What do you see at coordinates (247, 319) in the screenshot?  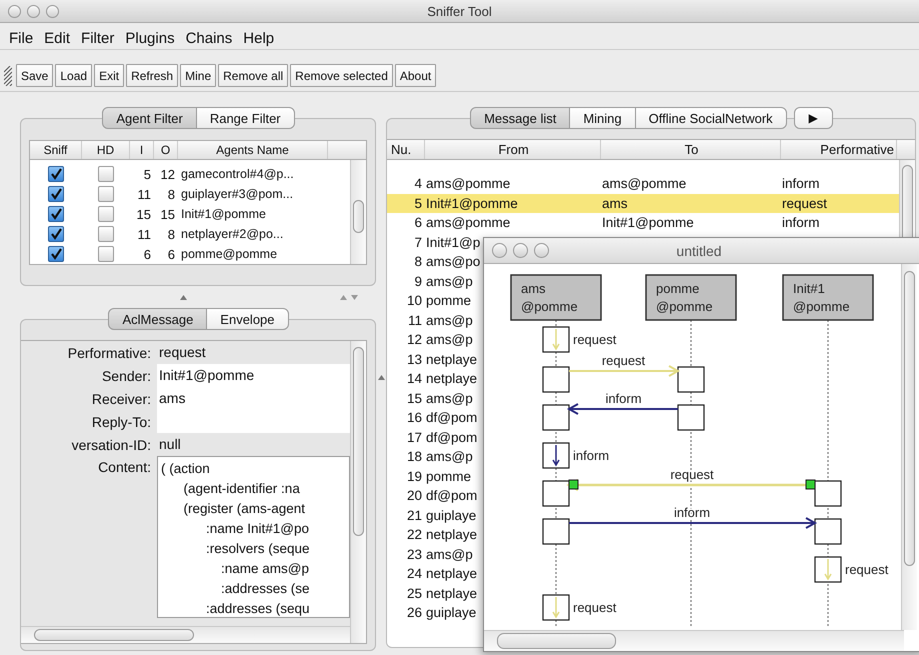 I see `tab: Envelope` at bounding box center [247, 319].